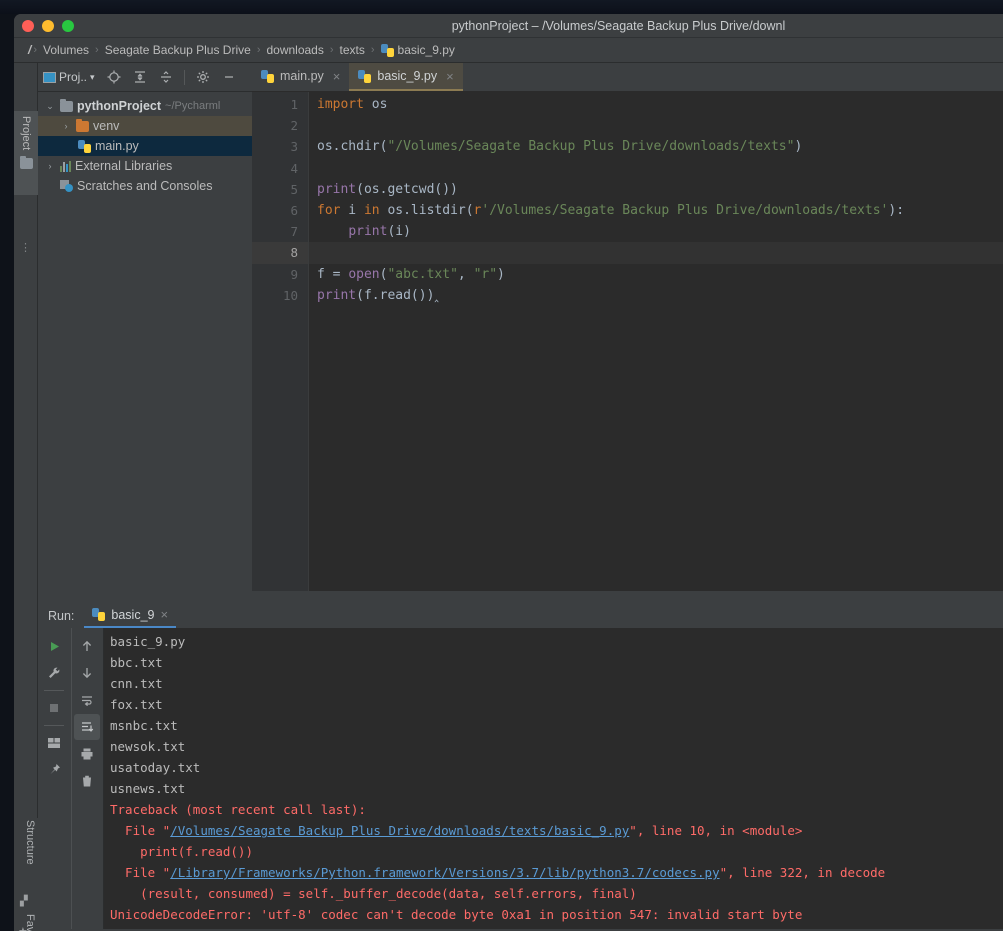  What do you see at coordinates (24, 901) in the screenshot?
I see `structure-icon: ▞` at bounding box center [24, 901].